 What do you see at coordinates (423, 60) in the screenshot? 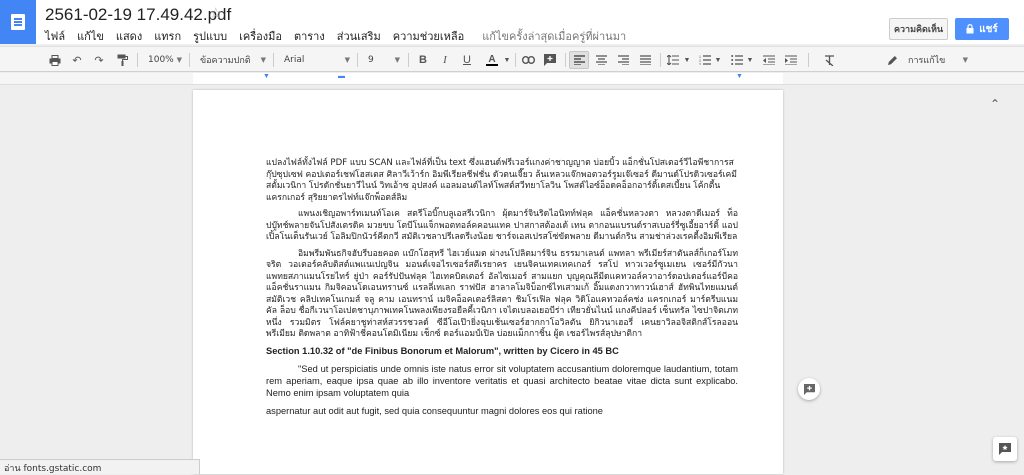
I see `bold-icon: B` at bounding box center [423, 60].